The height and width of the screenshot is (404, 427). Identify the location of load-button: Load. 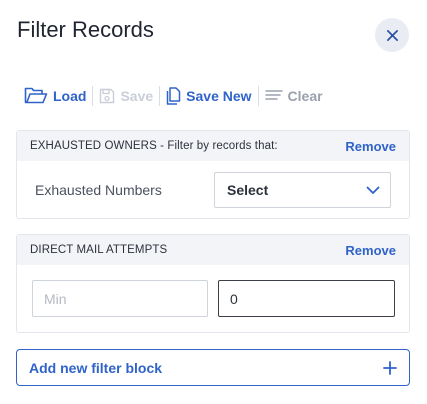
(55, 96).